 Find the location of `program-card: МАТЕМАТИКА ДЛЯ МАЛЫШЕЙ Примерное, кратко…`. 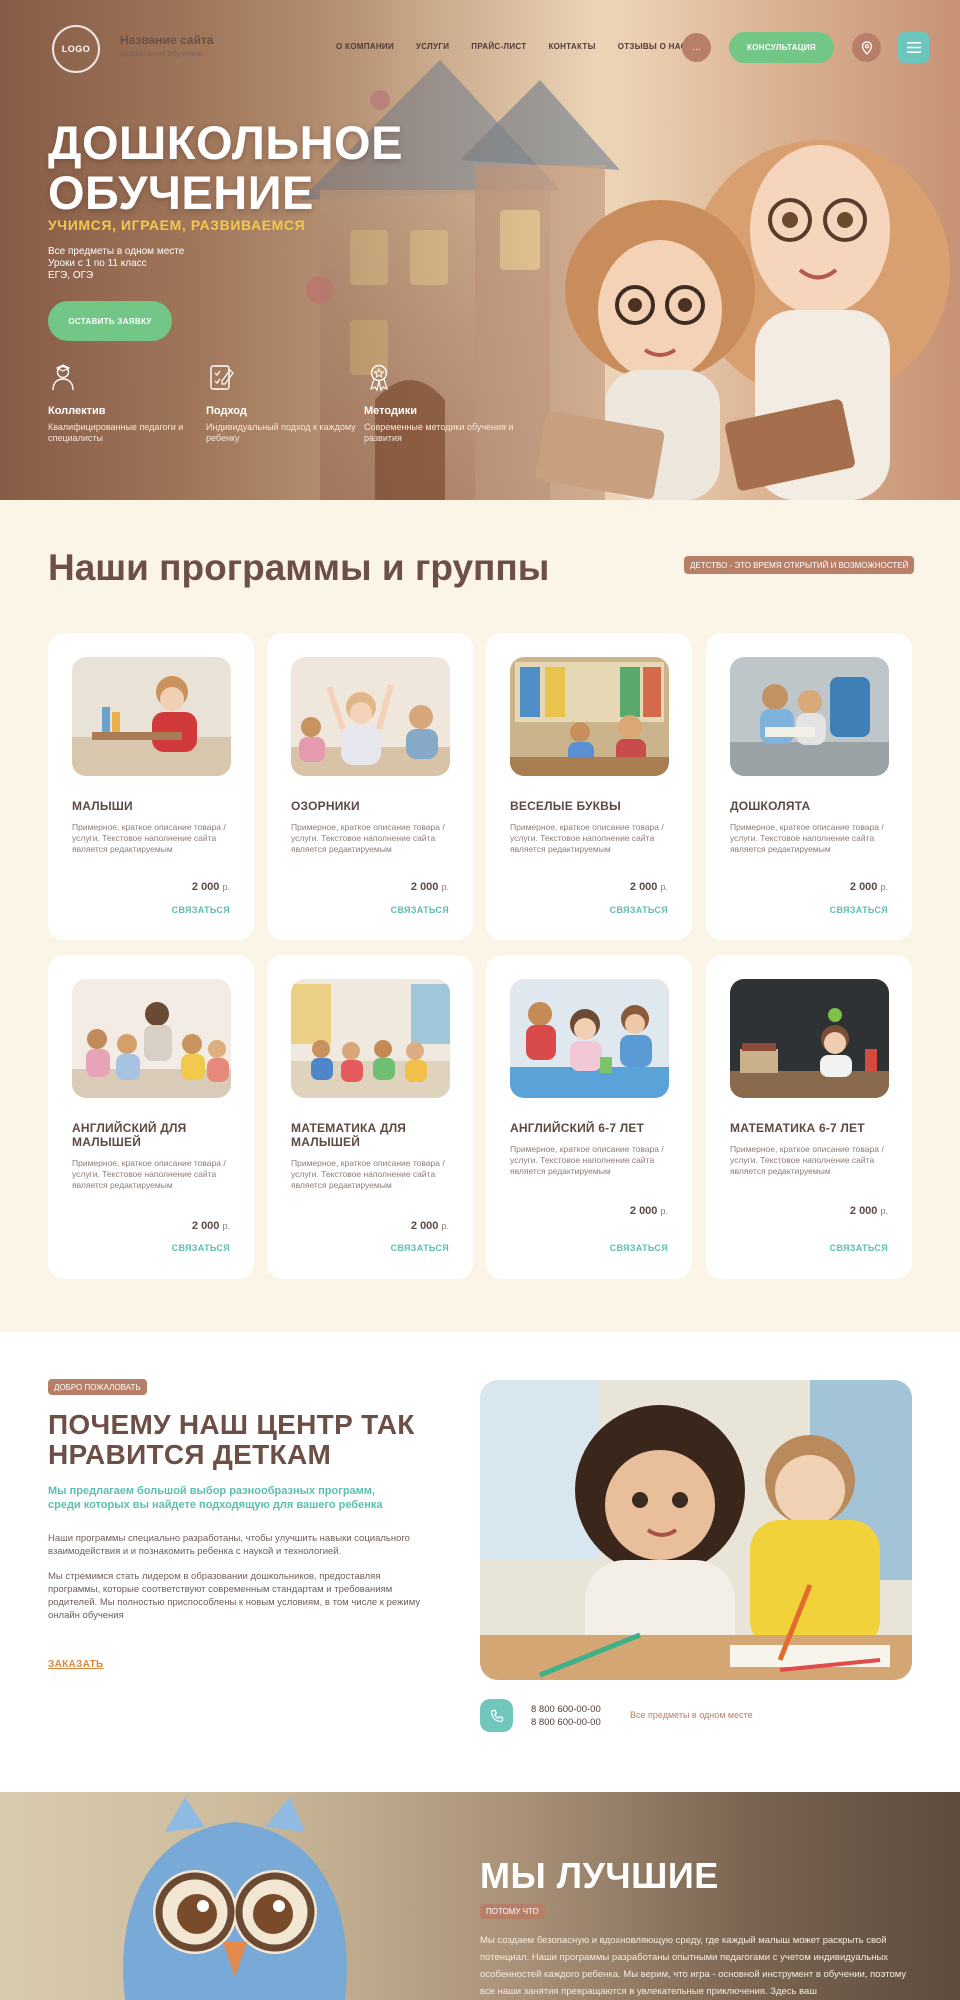

program-card: МАТЕМАТИКА ДЛЯ МАЛЫШЕЙ Примерное, кратко… is located at coordinates (370, 1117).